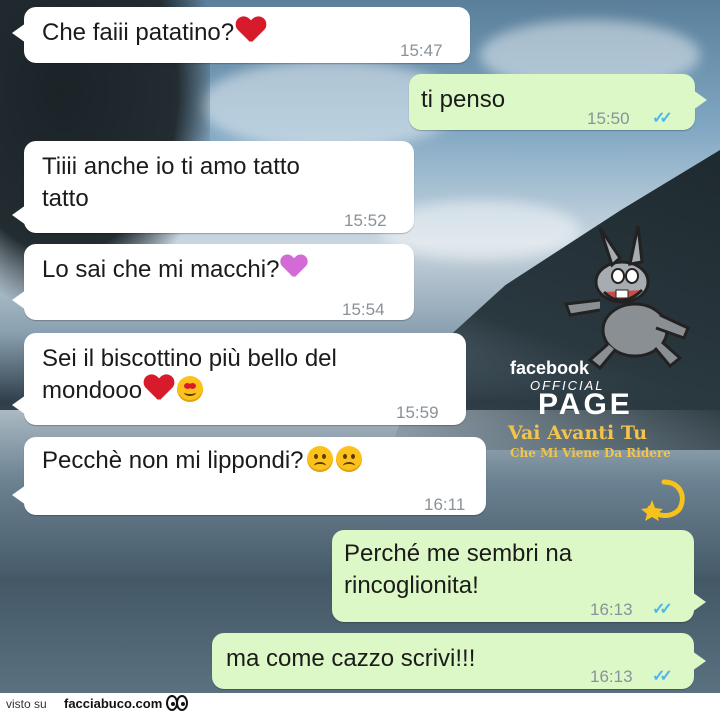 The image size is (720, 717). Describe the element at coordinates (65, 198) in the screenshot. I see `message-text-line: tatto` at that location.